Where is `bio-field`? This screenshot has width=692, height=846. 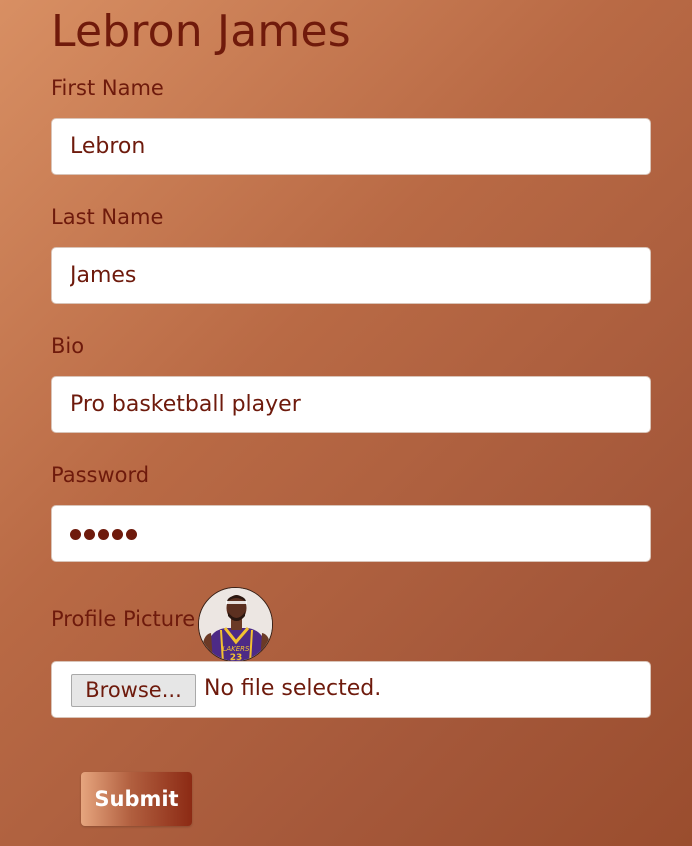
bio-field is located at coordinates (351, 404).